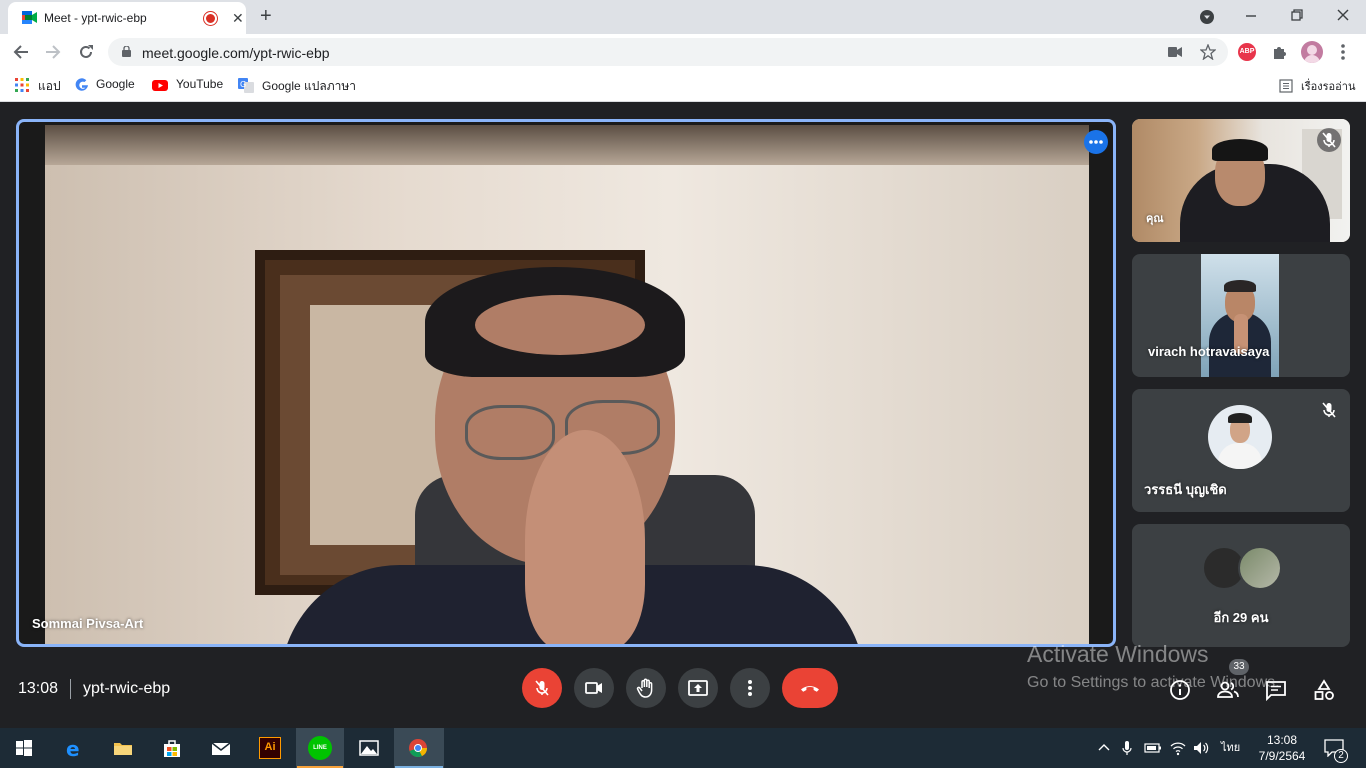 This screenshot has width=1366, height=768. Describe the element at coordinates (683, 17) in the screenshot. I see `browser-tab-strip: Meet - ypt-rwic-ebp ✕ +` at that location.